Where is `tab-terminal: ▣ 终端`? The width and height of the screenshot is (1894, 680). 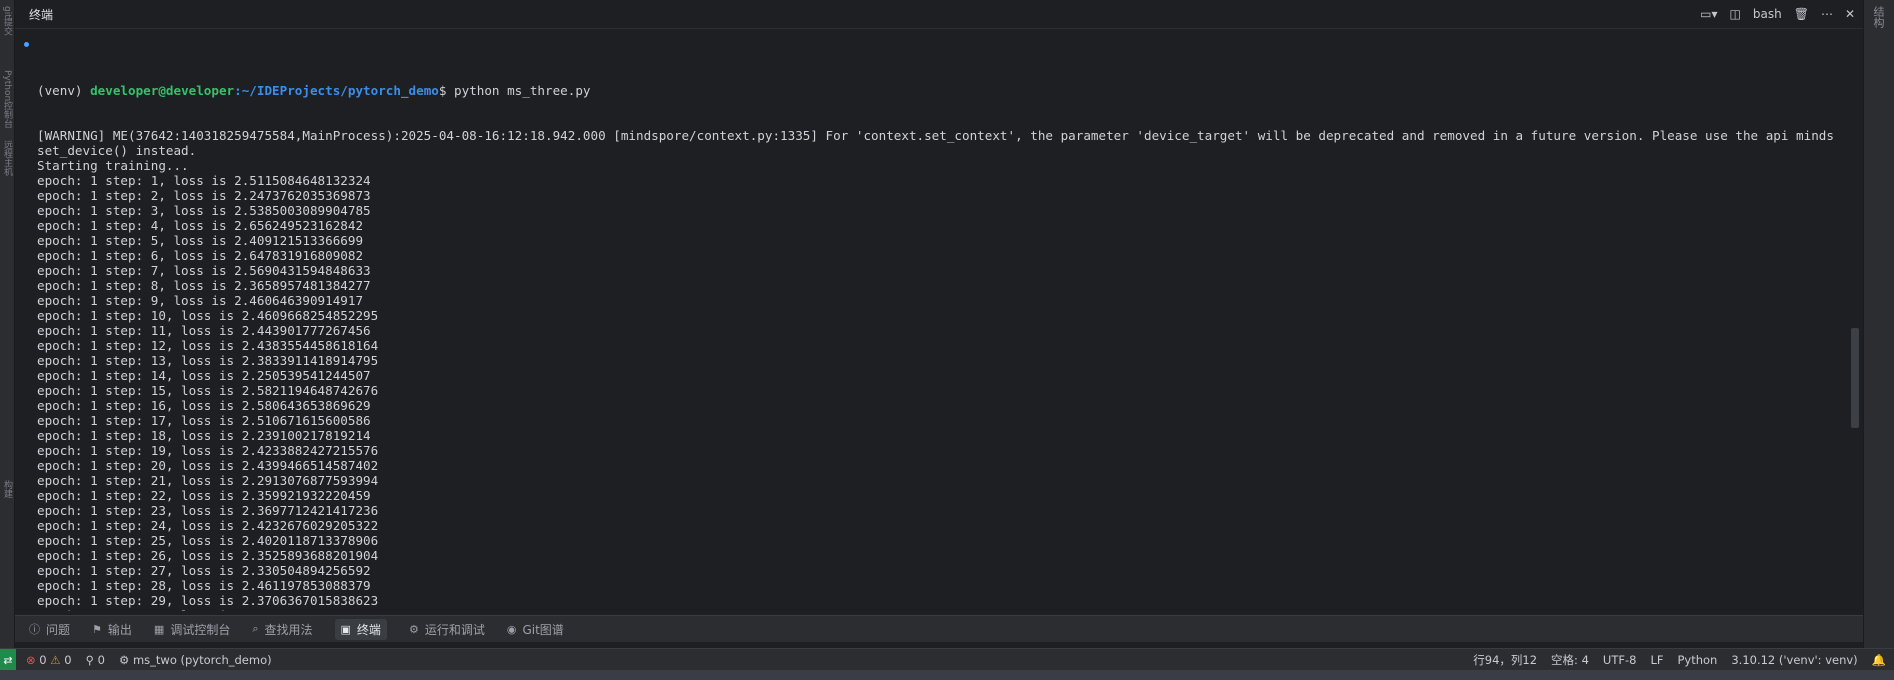
tab-terminal: ▣ 终端 is located at coordinates (360, 629).